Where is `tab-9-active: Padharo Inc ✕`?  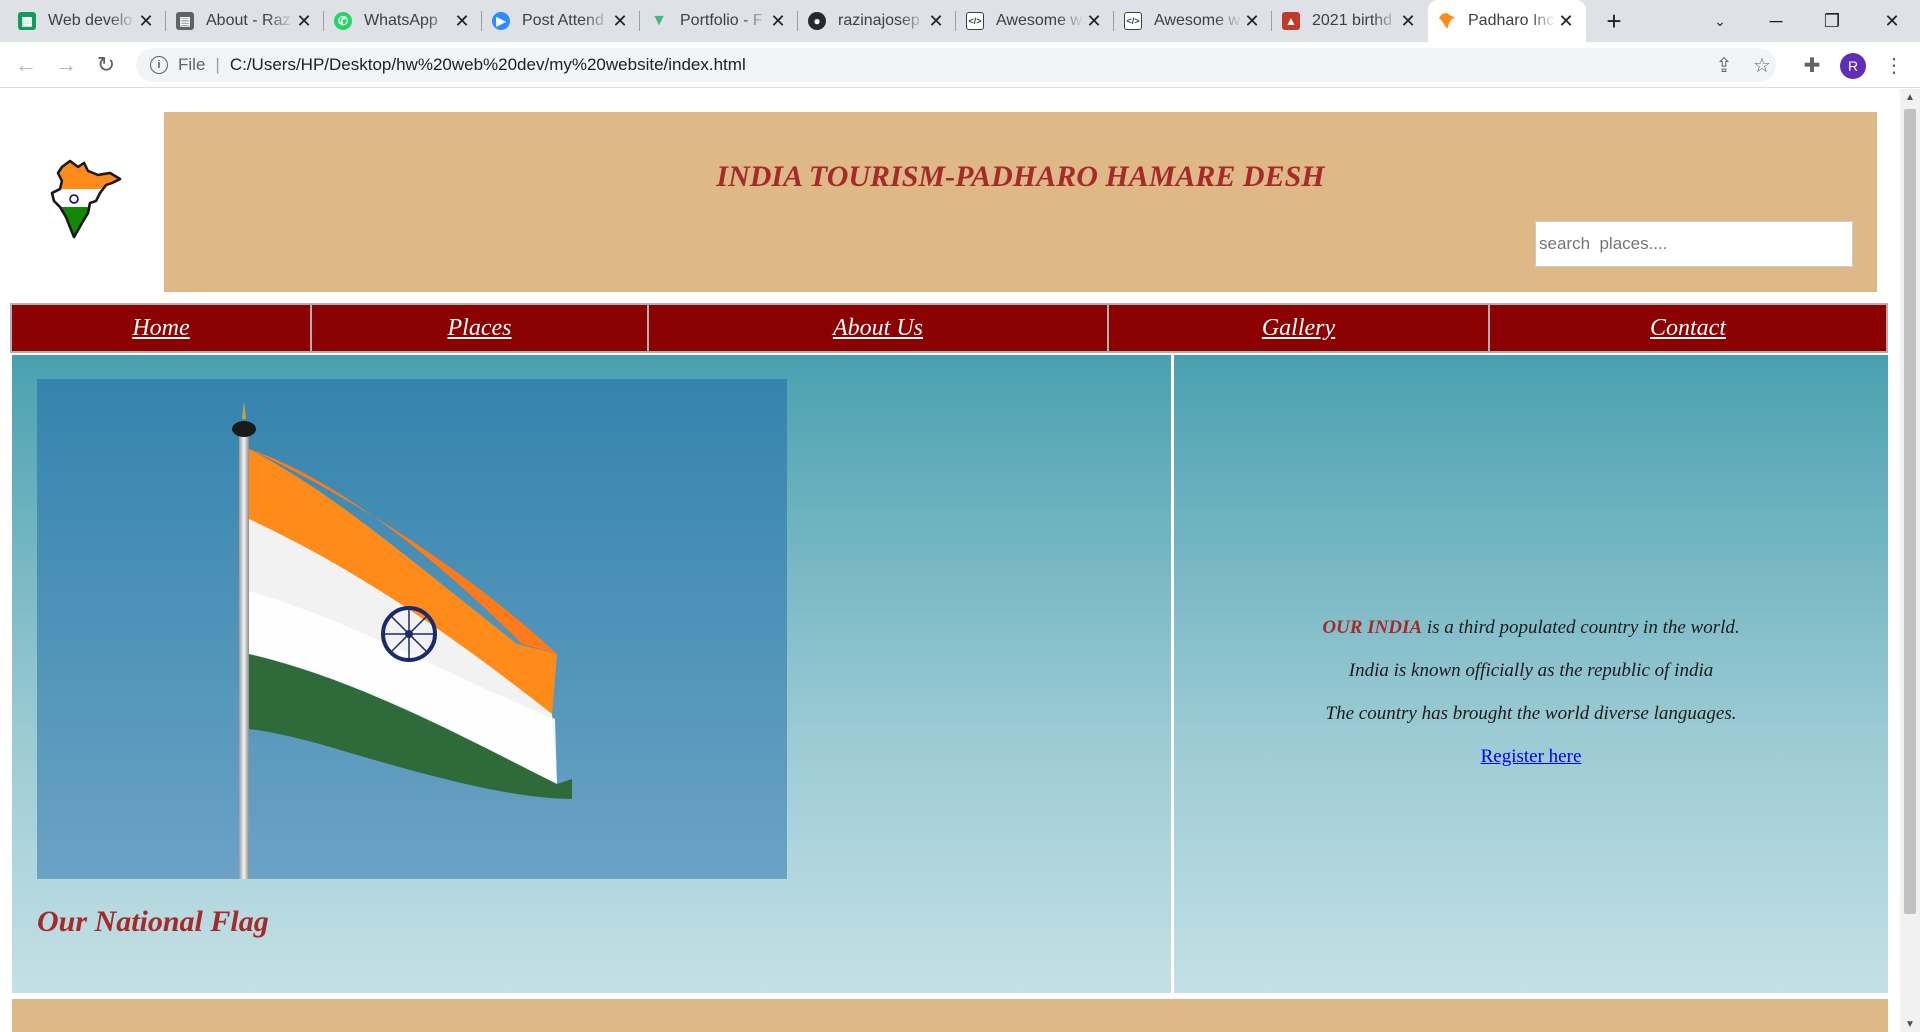 tab-9-active: Padharo Inc ✕ is located at coordinates (1507, 21).